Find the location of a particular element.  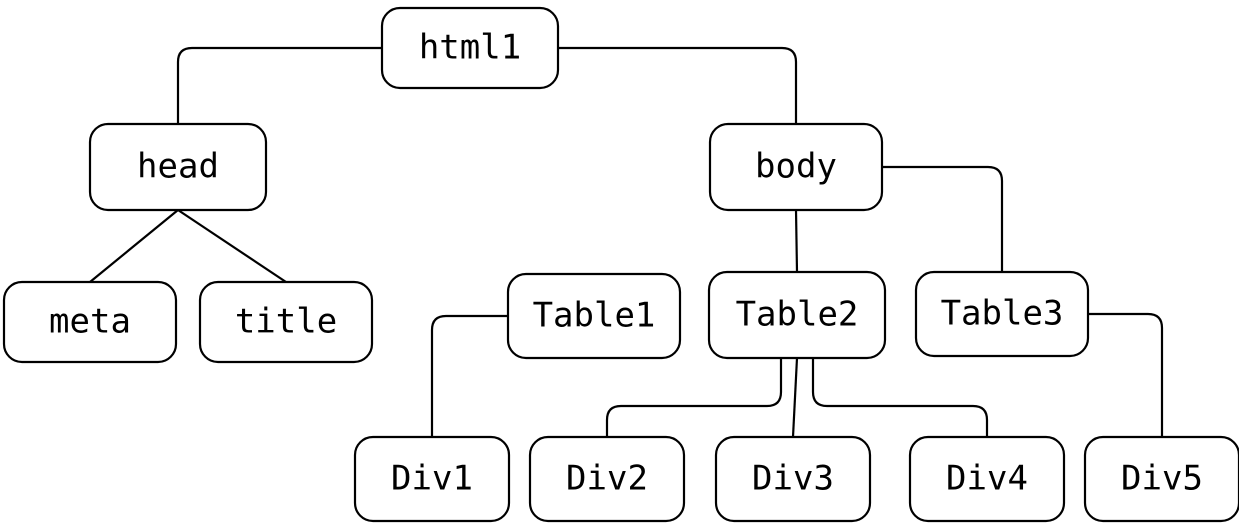

edge-table1-to-div1 is located at coordinates (469, 375).